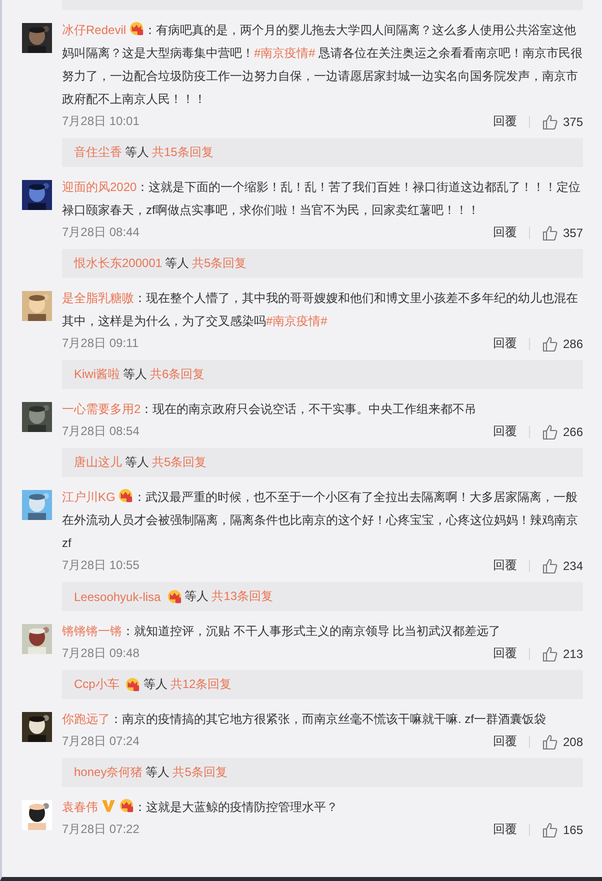 This screenshot has height=881, width=602. Describe the element at coordinates (118, 263) in the screenshot. I see `reply-user-name: 恨水长东200001` at that location.